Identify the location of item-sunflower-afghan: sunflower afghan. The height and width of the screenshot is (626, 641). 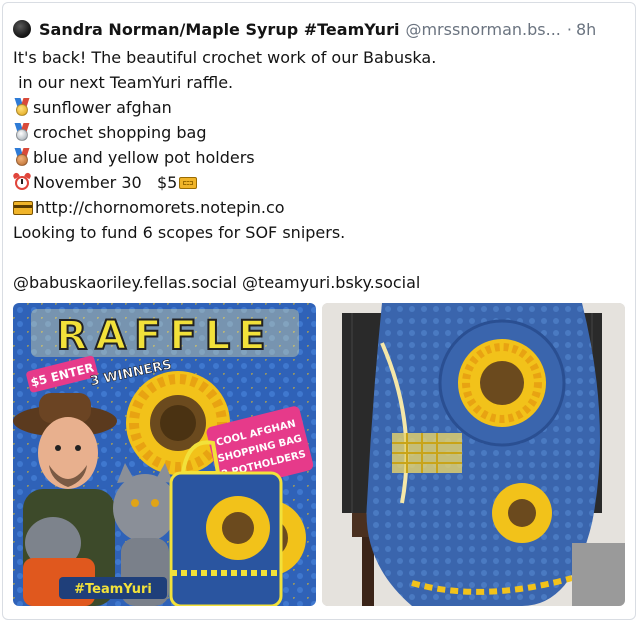
(102, 107).